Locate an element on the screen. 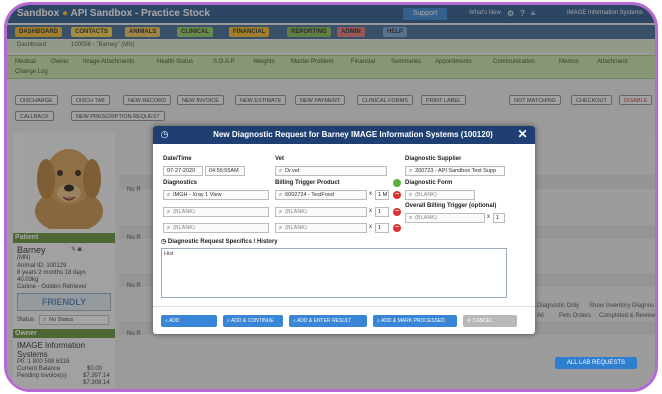 The image size is (662, 394). specifics-label-text: Diagnostic Request Specifics / History is located at coordinates (222, 242).